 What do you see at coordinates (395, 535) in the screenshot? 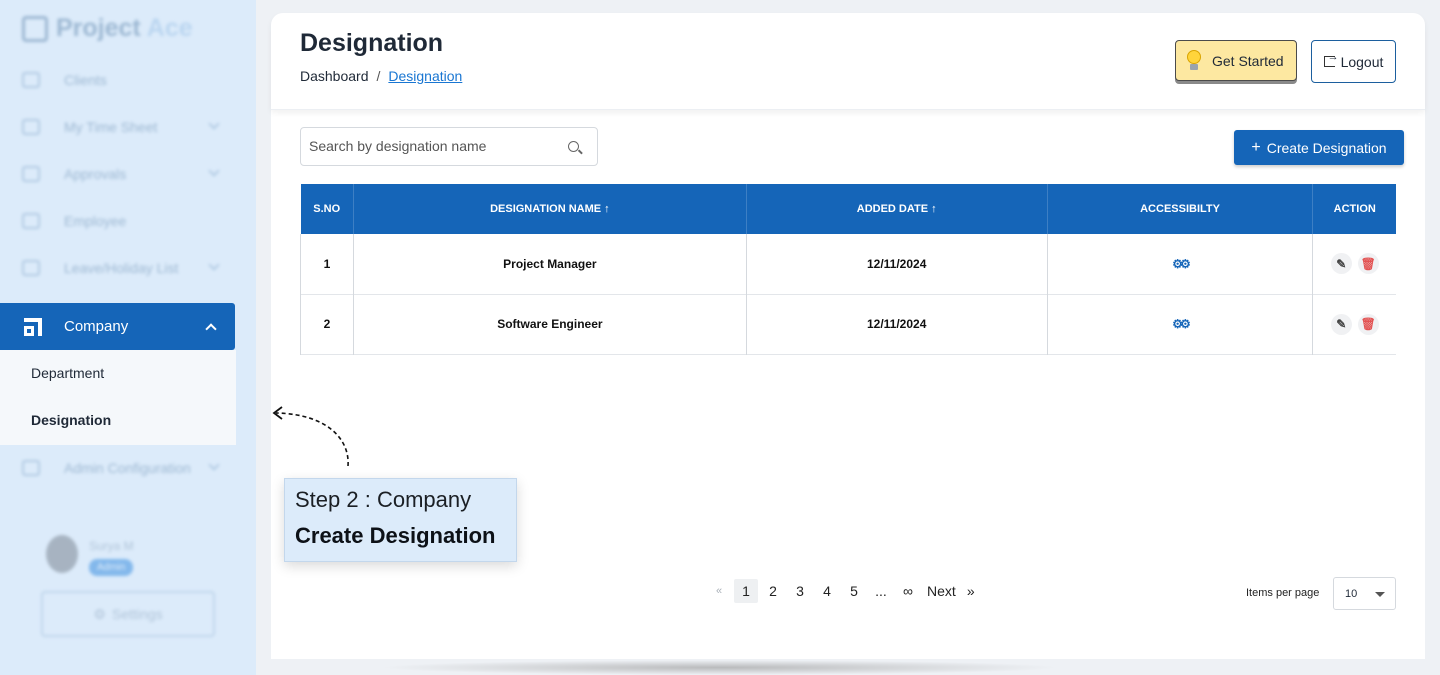
I see `tour-action-text: Create Designation` at bounding box center [395, 535].